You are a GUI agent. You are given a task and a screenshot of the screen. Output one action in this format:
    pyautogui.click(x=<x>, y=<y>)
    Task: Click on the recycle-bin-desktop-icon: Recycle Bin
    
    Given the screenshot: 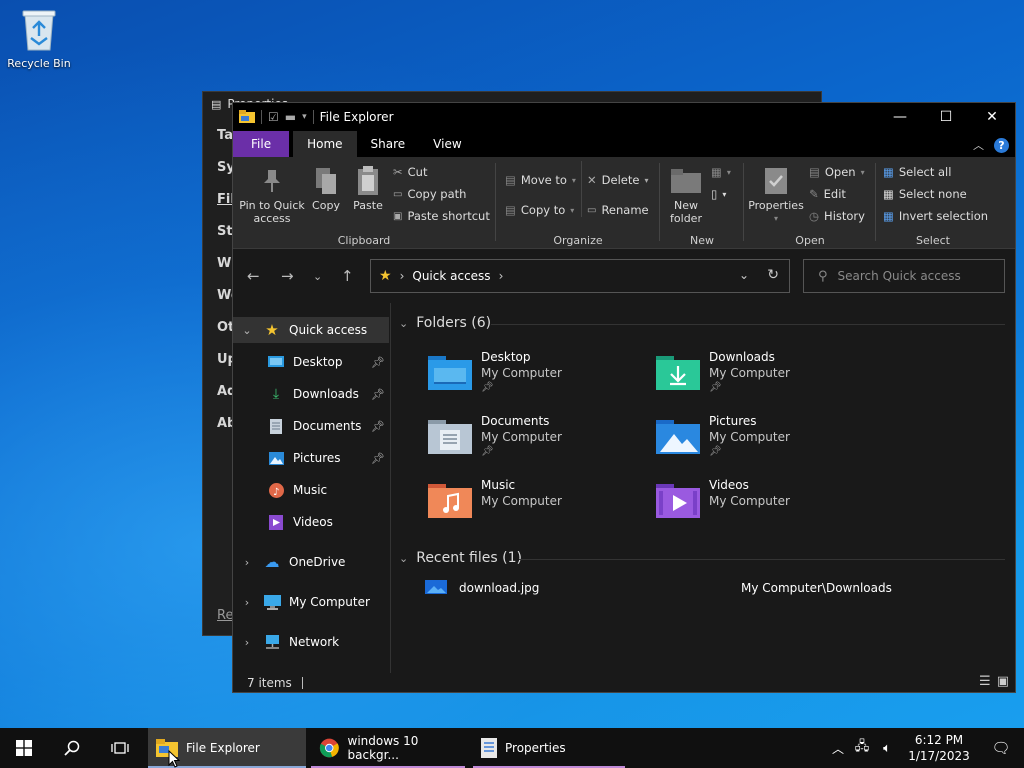 What is the action you would take?
    pyautogui.click(x=39, y=39)
    